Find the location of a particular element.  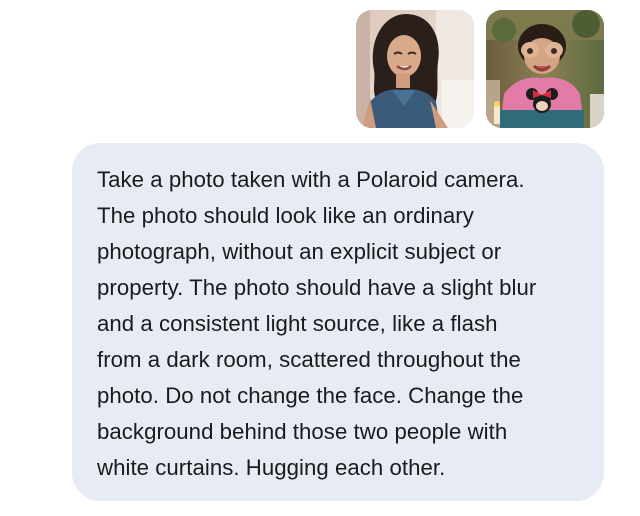

attachment-row is located at coordinates (480, 69).